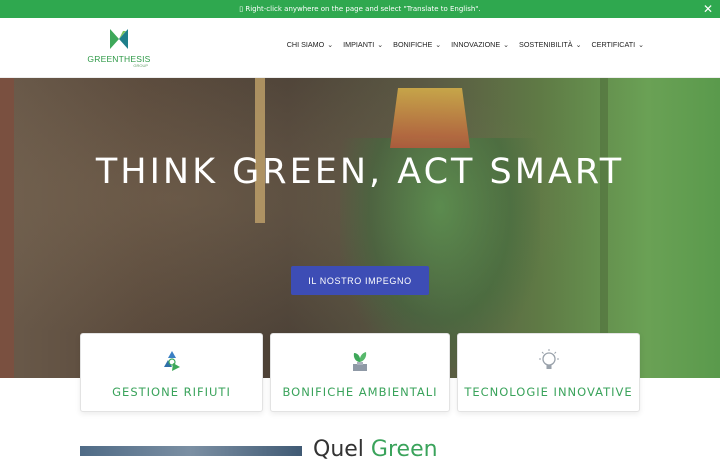 This screenshot has width=720, height=462. What do you see at coordinates (548, 392) in the screenshot?
I see `card-label: TECNOLOGIE INNOVATIVE` at bounding box center [548, 392].